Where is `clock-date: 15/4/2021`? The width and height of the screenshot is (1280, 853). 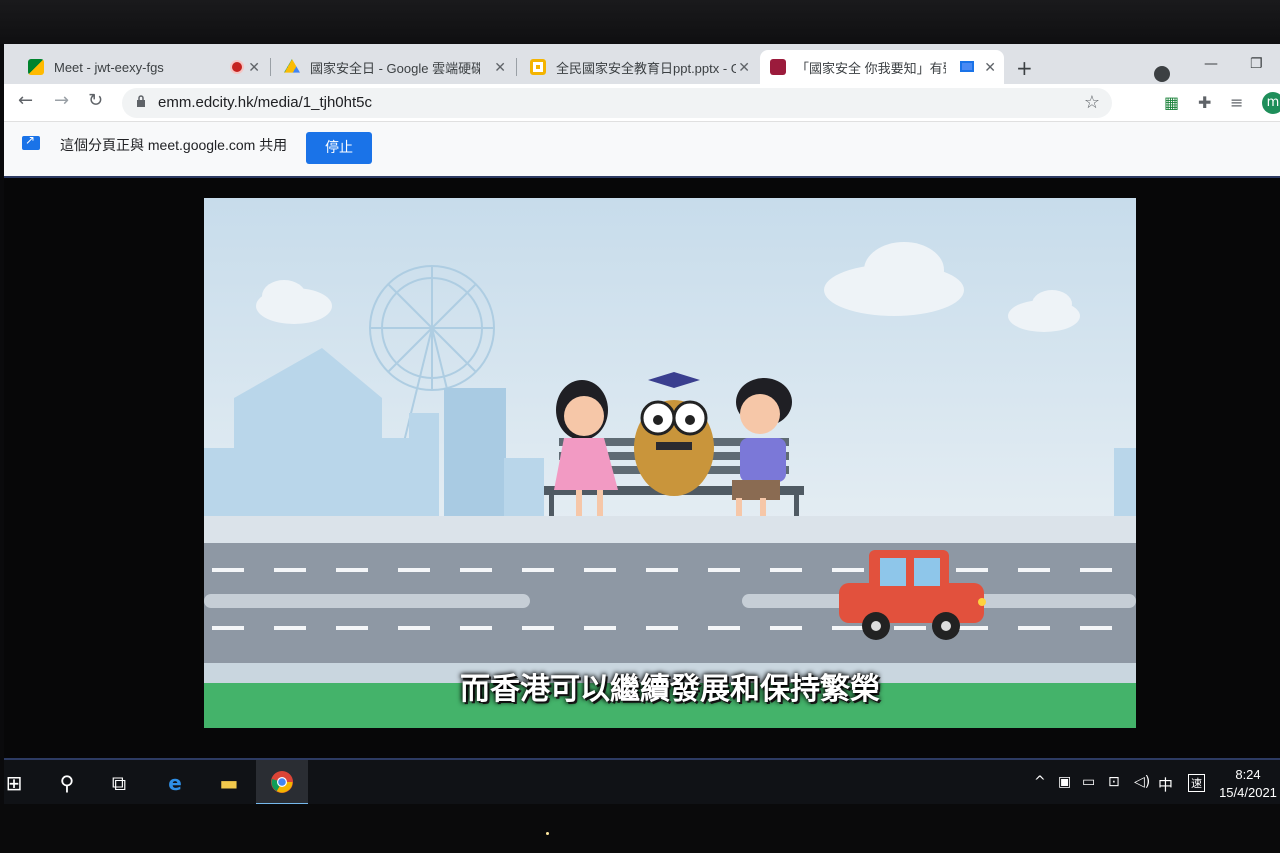
clock-date: 15/4/2021 is located at coordinates (1248, 792).